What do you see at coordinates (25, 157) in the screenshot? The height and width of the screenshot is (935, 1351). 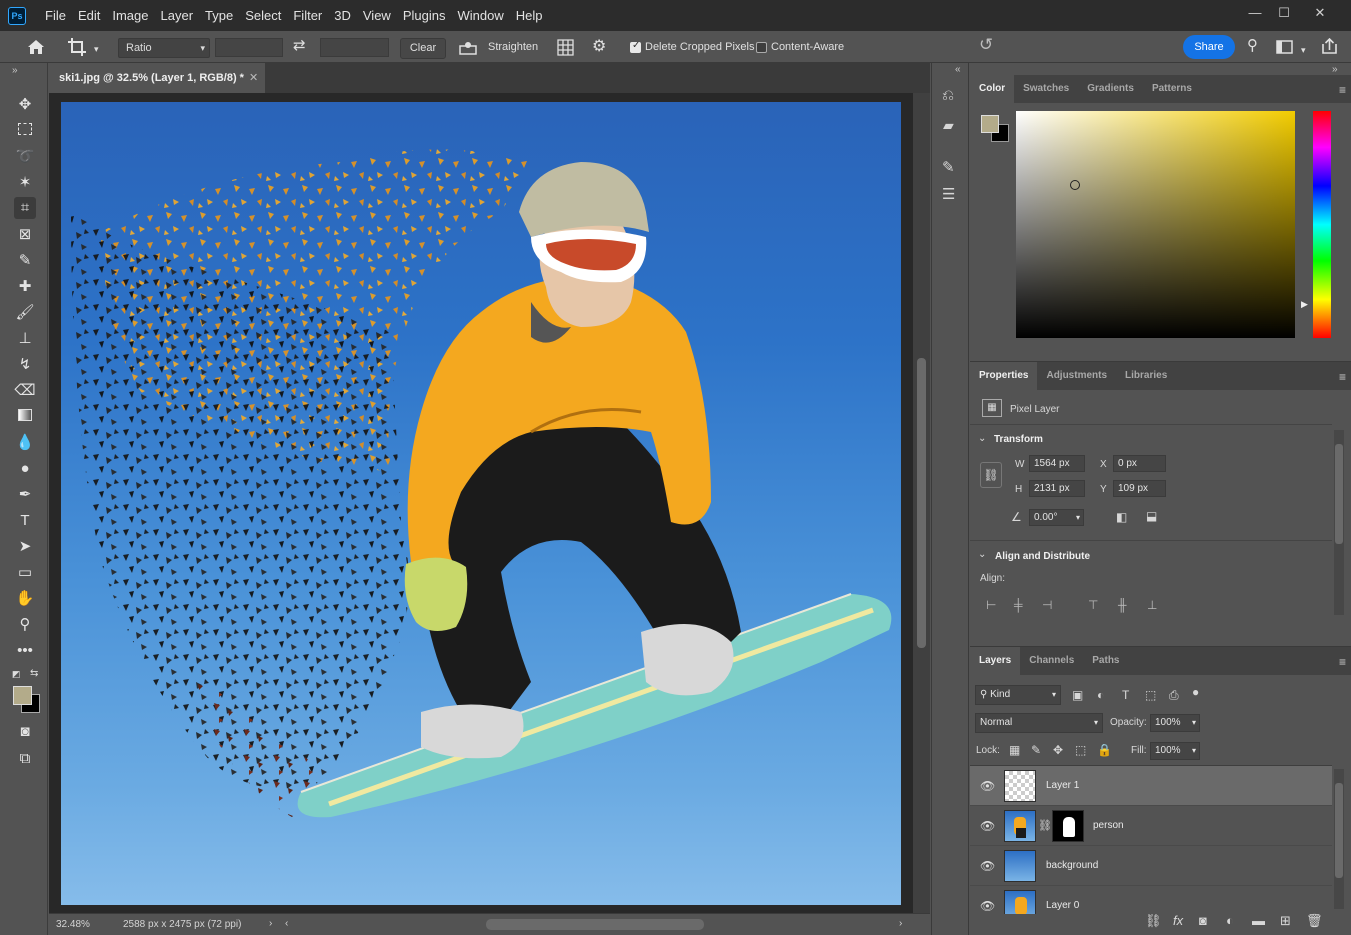 I see `lasso-tool-icon: ➰` at bounding box center [25, 157].